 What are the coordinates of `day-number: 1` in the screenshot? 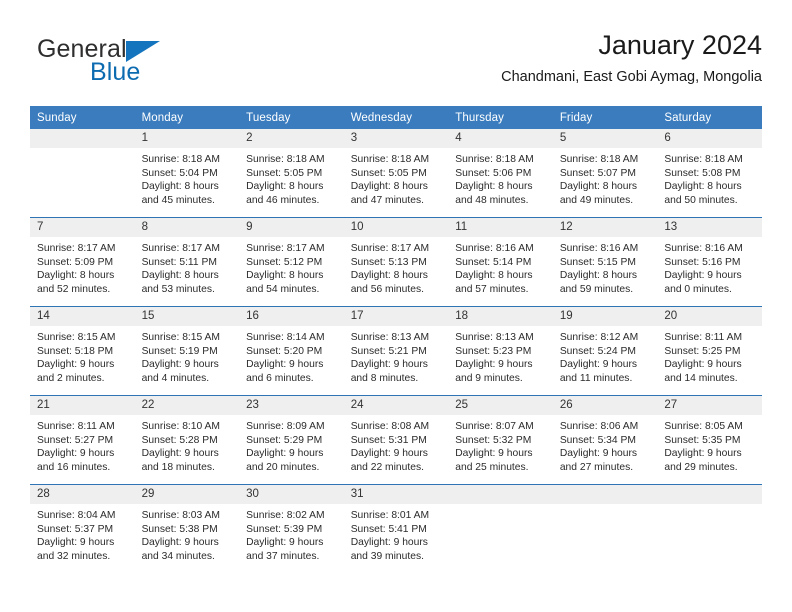 It's located at (187, 138).